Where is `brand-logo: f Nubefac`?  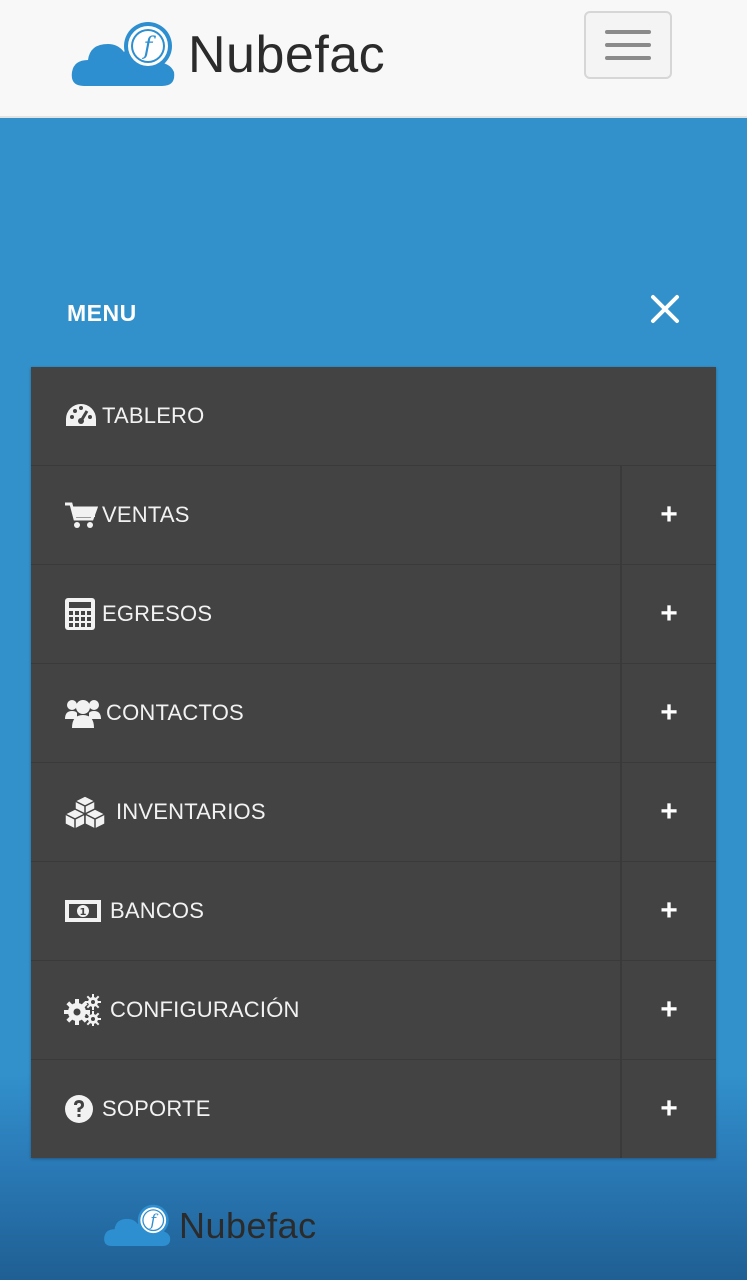 brand-logo: f Nubefac is located at coordinates (227, 55).